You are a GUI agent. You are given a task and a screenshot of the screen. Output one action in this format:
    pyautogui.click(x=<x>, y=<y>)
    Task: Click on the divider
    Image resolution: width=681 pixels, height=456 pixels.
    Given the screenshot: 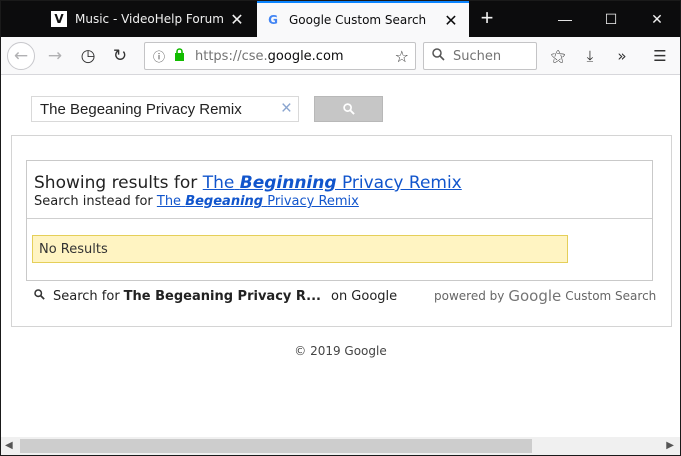 What is the action you would take?
    pyautogui.click(x=339, y=218)
    